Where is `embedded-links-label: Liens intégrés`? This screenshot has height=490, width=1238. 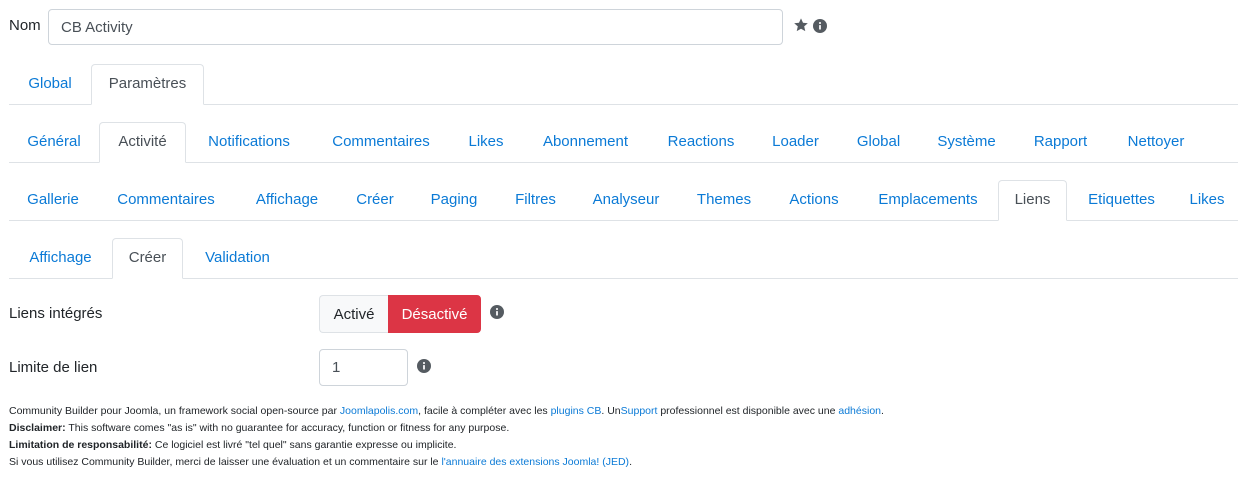
embedded-links-label: Liens intégrés is located at coordinates (56, 313).